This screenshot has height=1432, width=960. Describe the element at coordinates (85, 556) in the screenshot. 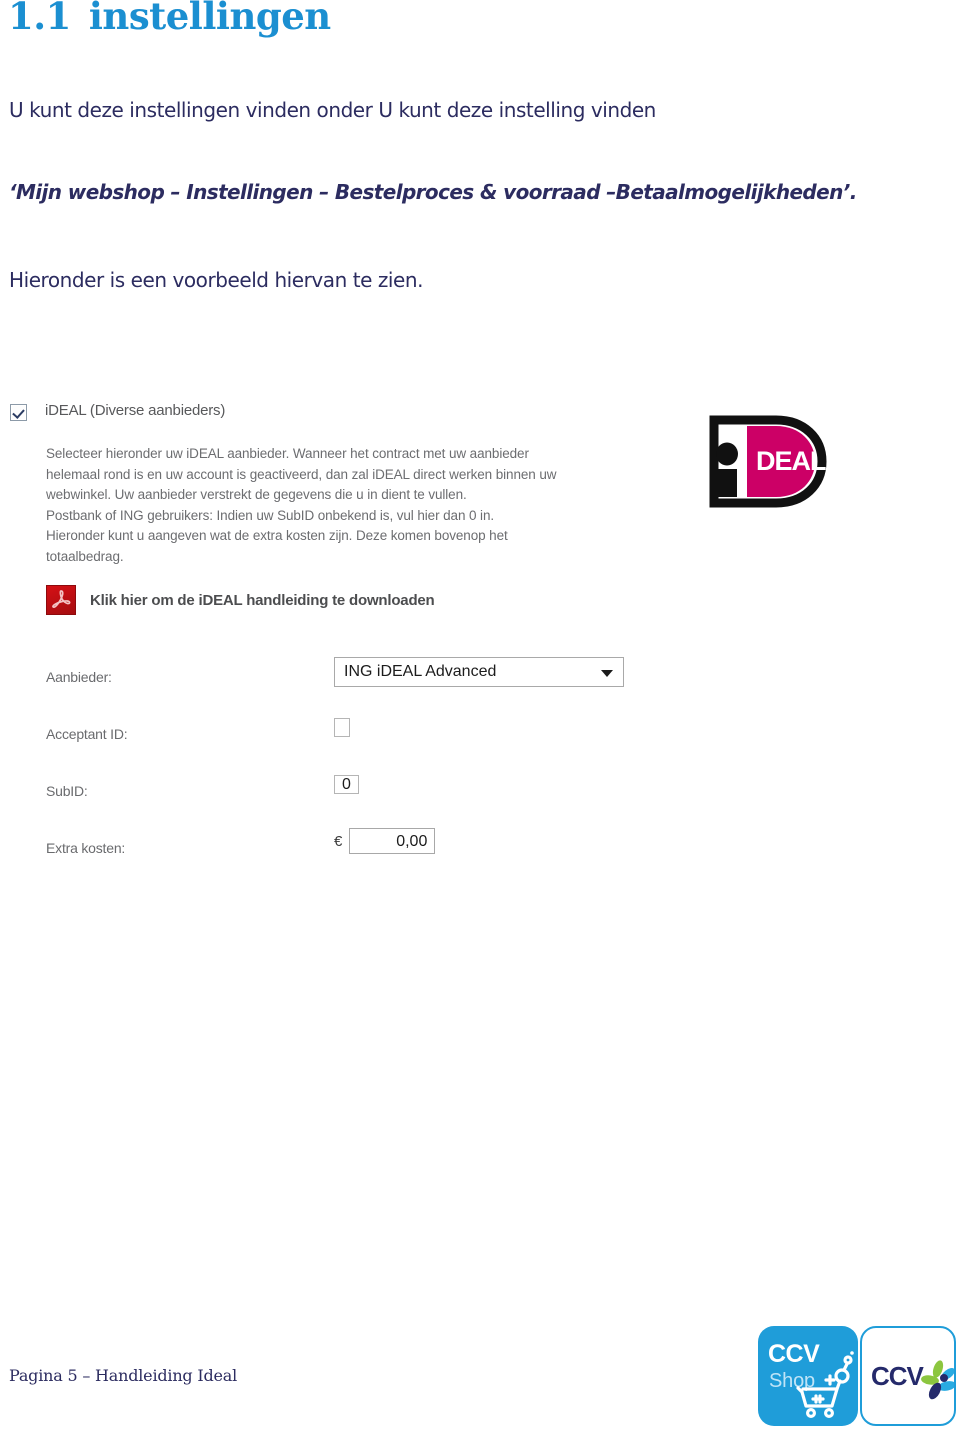

I see `description-line: totaalbedrag.` at that location.